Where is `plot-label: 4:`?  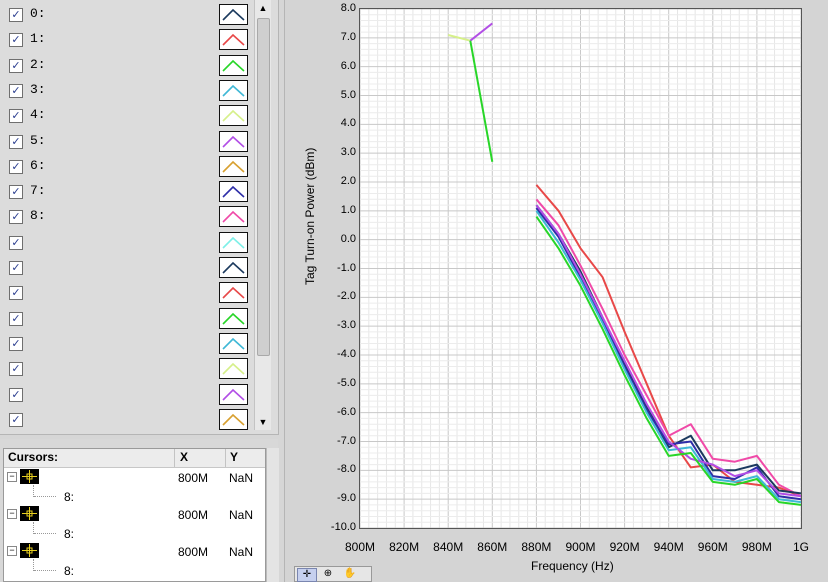
plot-label: 4: is located at coordinates (38, 115).